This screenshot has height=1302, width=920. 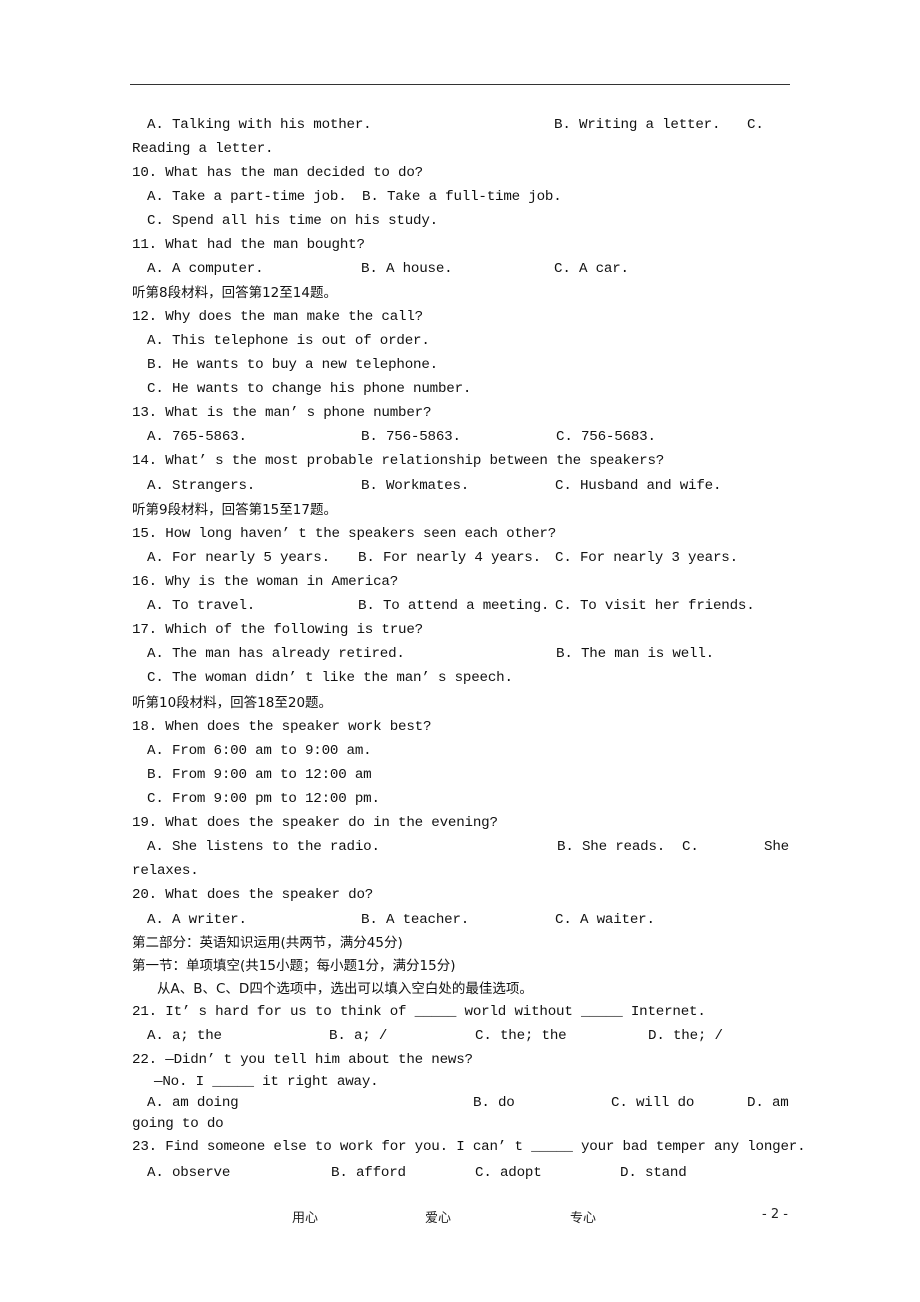 I want to click on footer-left: 用心, so click(x=305, y=1218).